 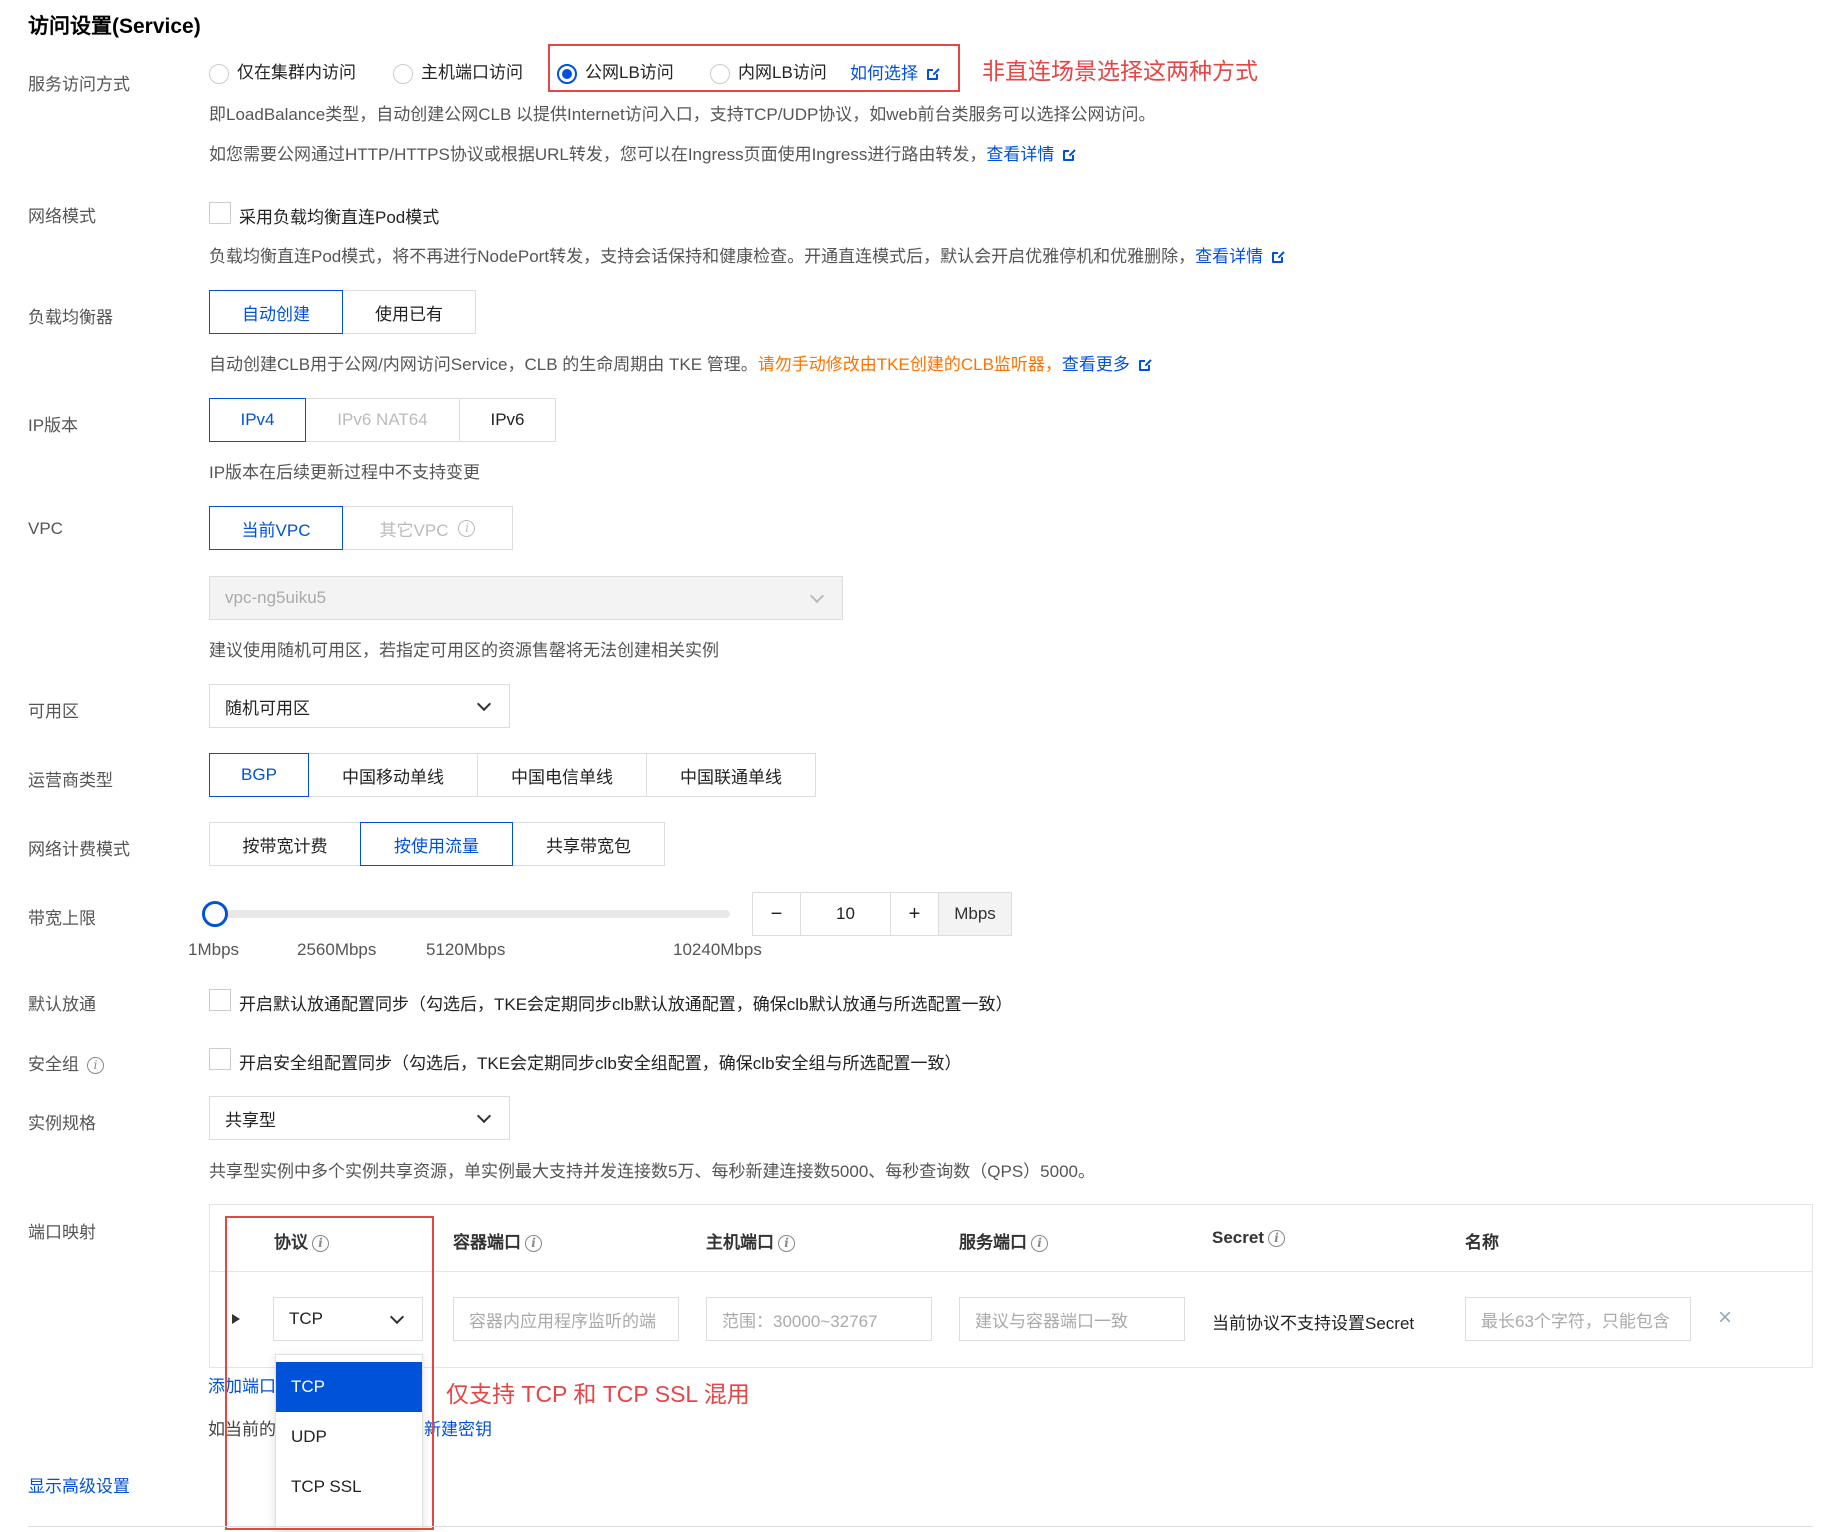 What do you see at coordinates (53, 711) in the screenshot?
I see `label-zone: 可用区` at bounding box center [53, 711].